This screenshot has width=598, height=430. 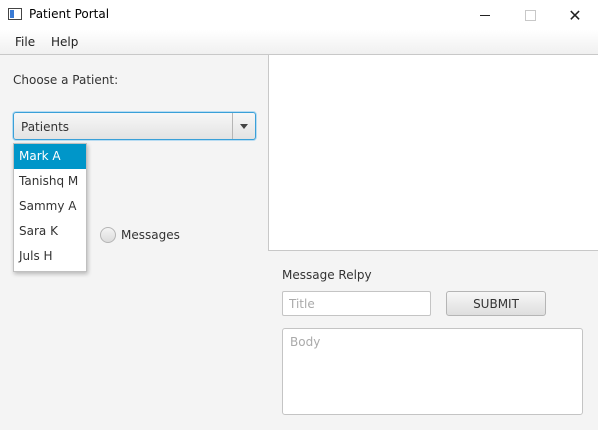 What do you see at coordinates (244, 126) in the screenshot?
I see `chevron-down-icon` at bounding box center [244, 126].